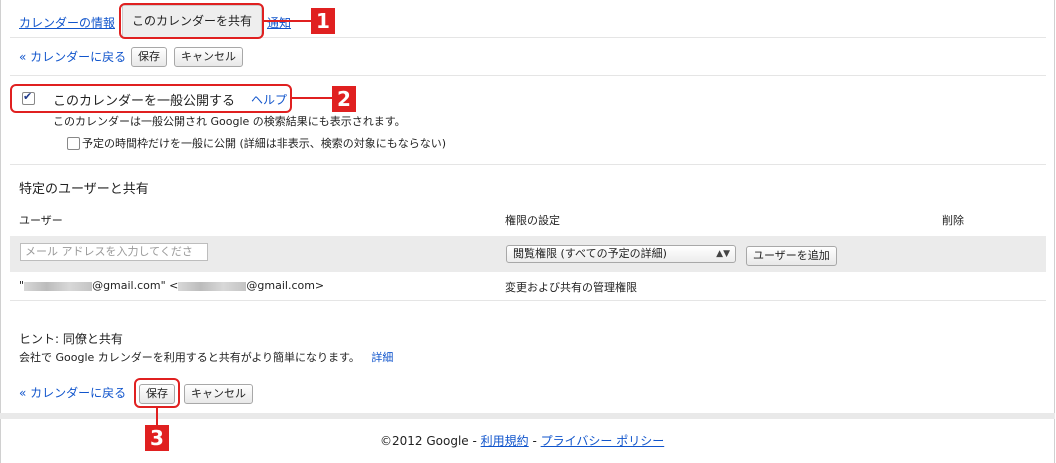 Image resolution: width=1056 pixels, height=463 pixels. Describe the element at coordinates (67, 22) in the screenshot. I see `tab-calendar-info: カレンダーの情報` at that location.